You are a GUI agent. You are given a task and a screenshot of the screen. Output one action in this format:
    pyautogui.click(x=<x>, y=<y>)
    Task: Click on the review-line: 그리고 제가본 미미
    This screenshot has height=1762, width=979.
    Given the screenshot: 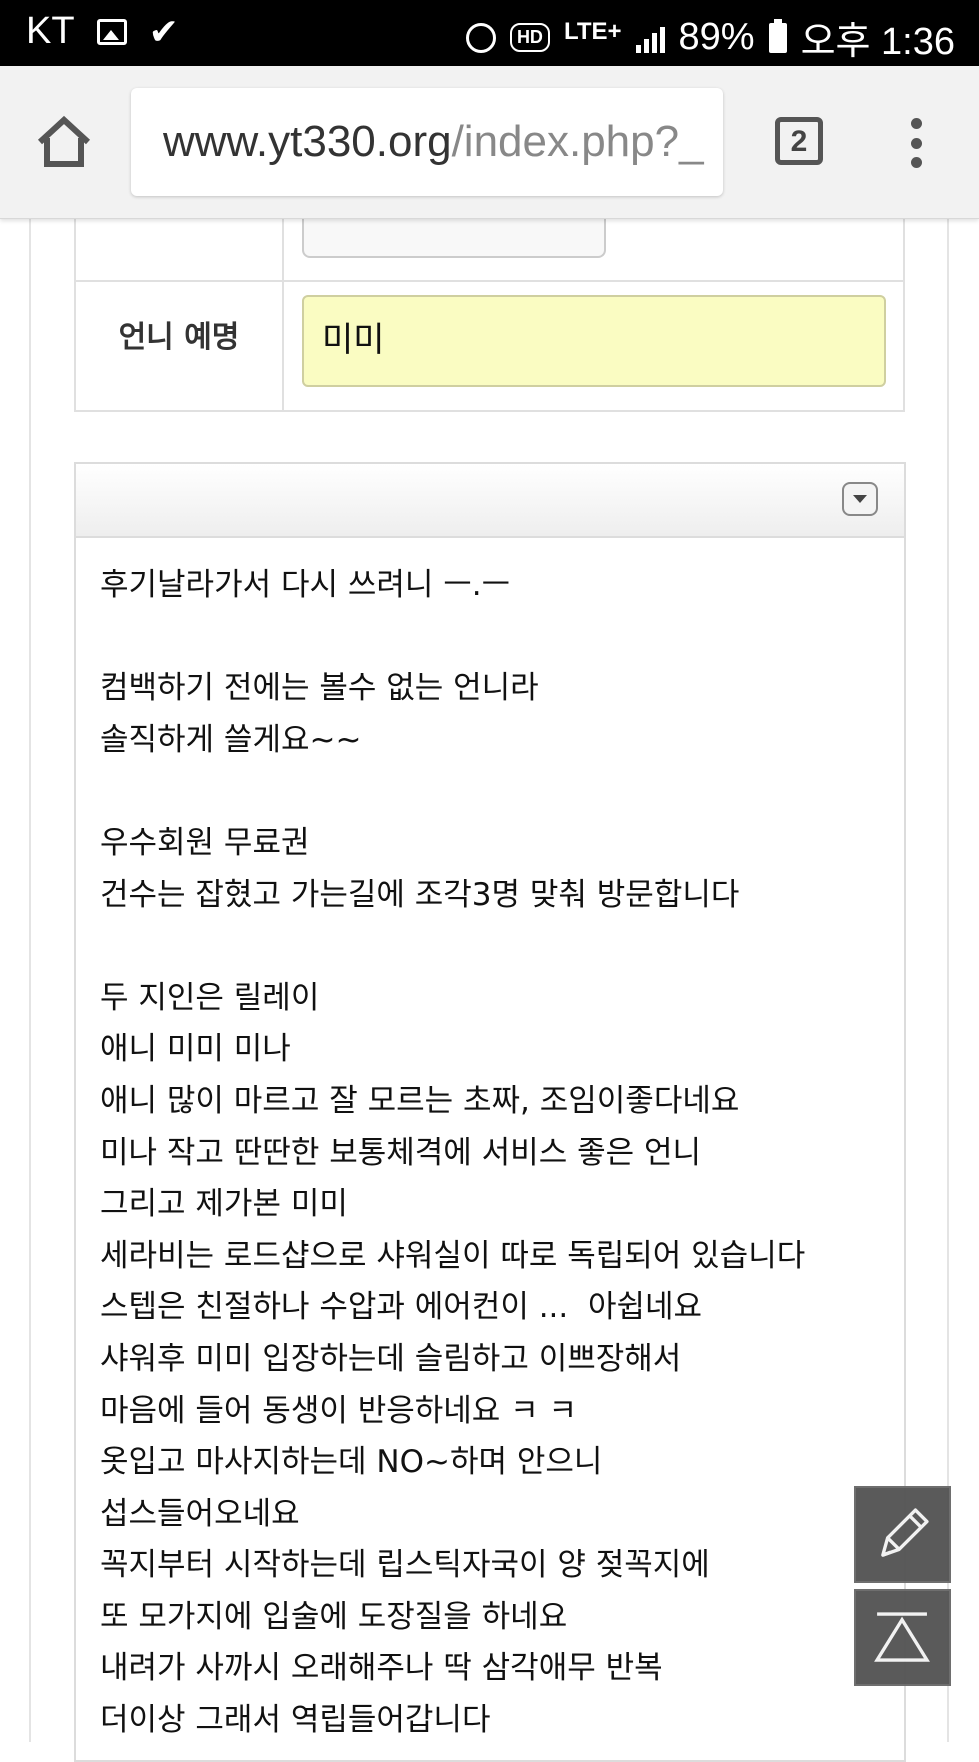 What is the action you would take?
    pyautogui.click(x=224, y=1204)
    